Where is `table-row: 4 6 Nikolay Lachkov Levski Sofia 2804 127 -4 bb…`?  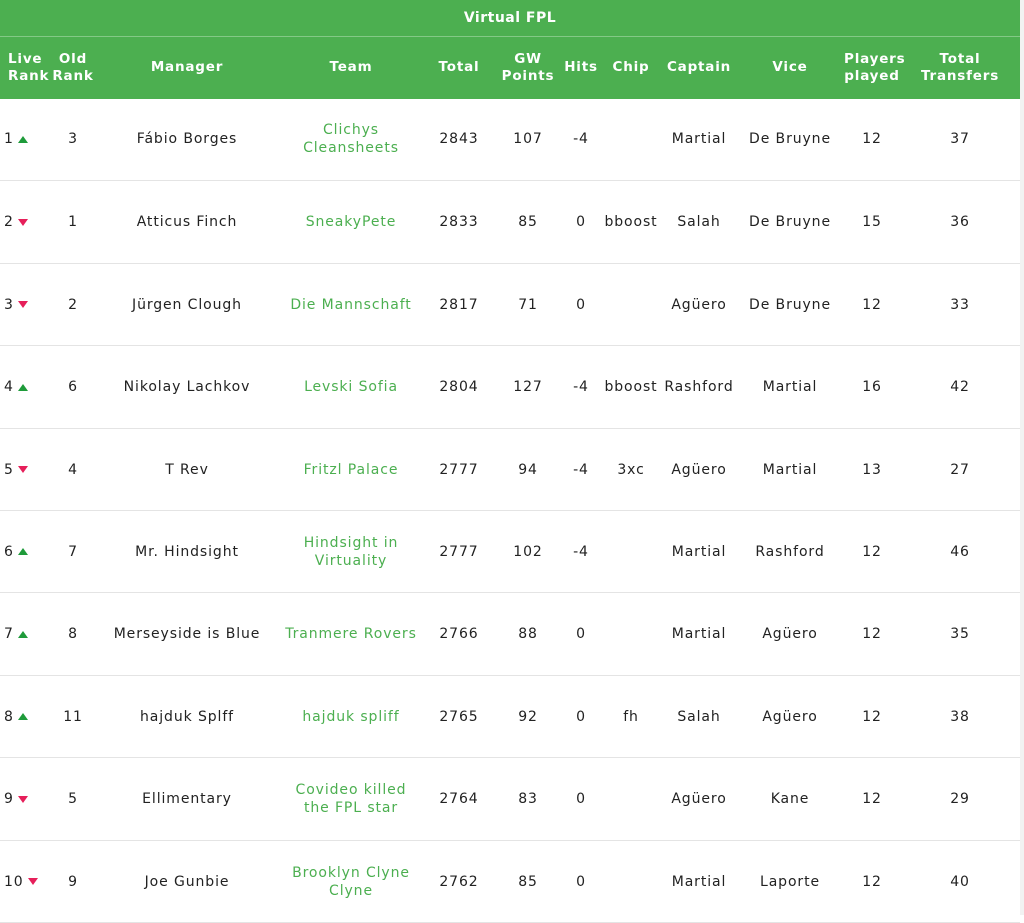 table-row: 4 6 Nikolay Lachkov Levski Sofia 2804 127 -4 bb… is located at coordinates (510, 387).